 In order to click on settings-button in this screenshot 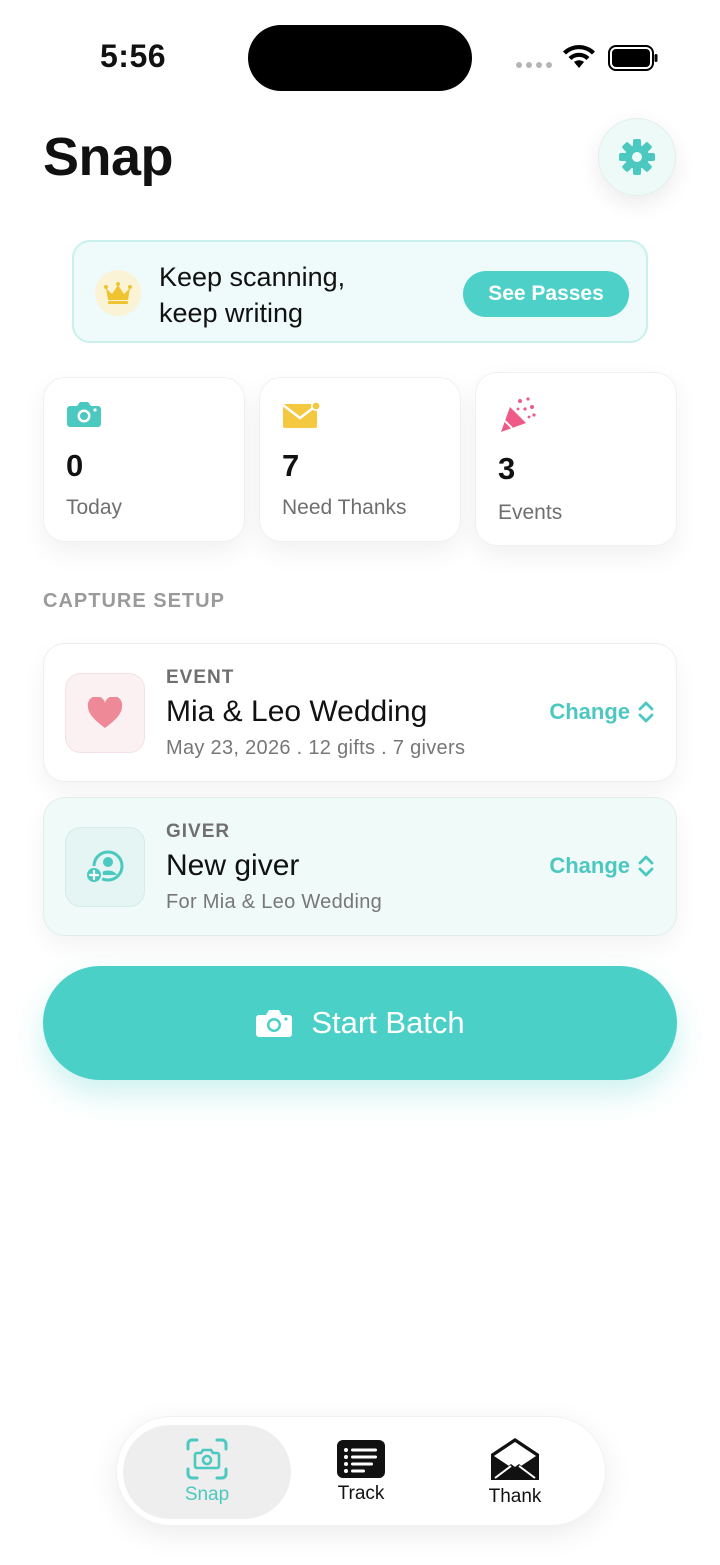, I will do `click(637, 157)`.